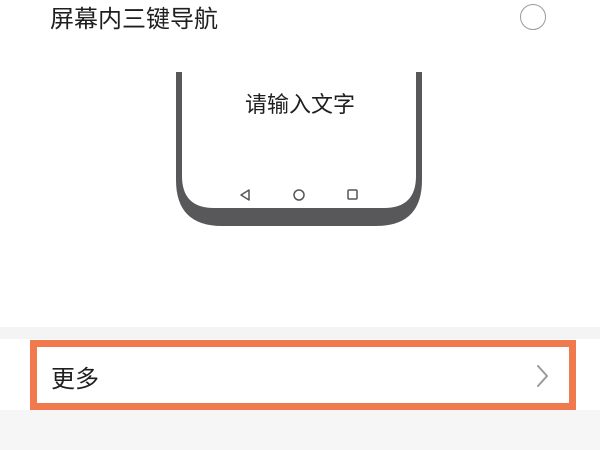  What do you see at coordinates (299, 149) in the screenshot?
I see `phone-preview-illustration` at bounding box center [299, 149].